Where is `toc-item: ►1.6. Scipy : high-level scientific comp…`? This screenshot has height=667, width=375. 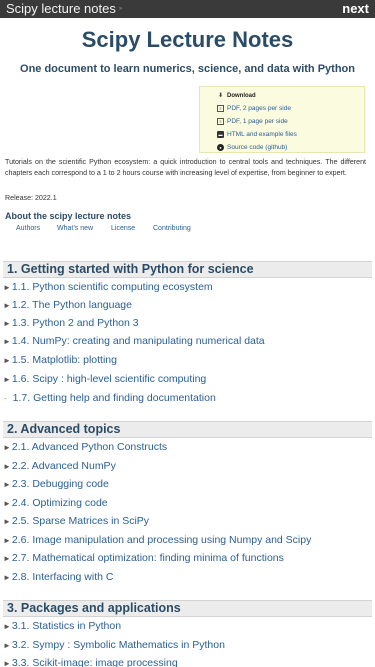
toc-item: ►1.6. Scipy : high-level scientific comp… is located at coordinates (104, 379).